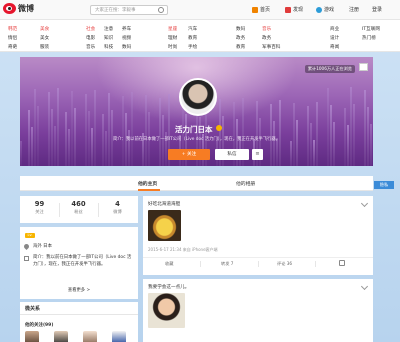  What do you see at coordinates (192, 47) in the screenshot?
I see `category-item: 手绘` at bounding box center [192, 47].